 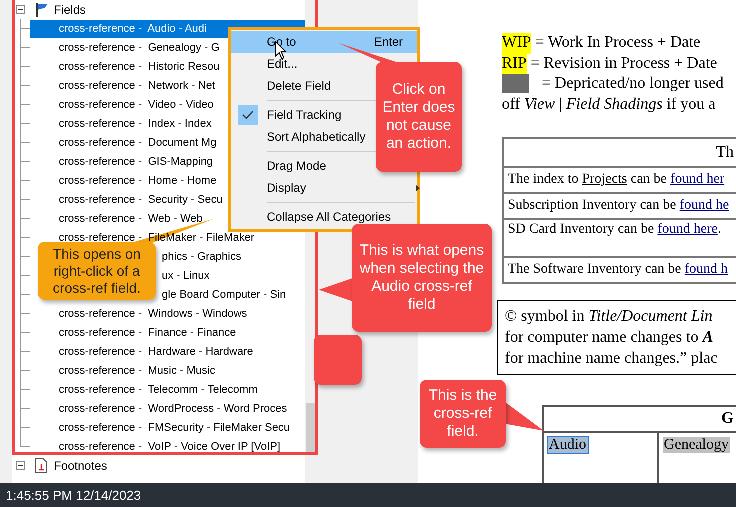 I want to click on legend-text: = Depricated/no longer used, so click(x=632, y=84).